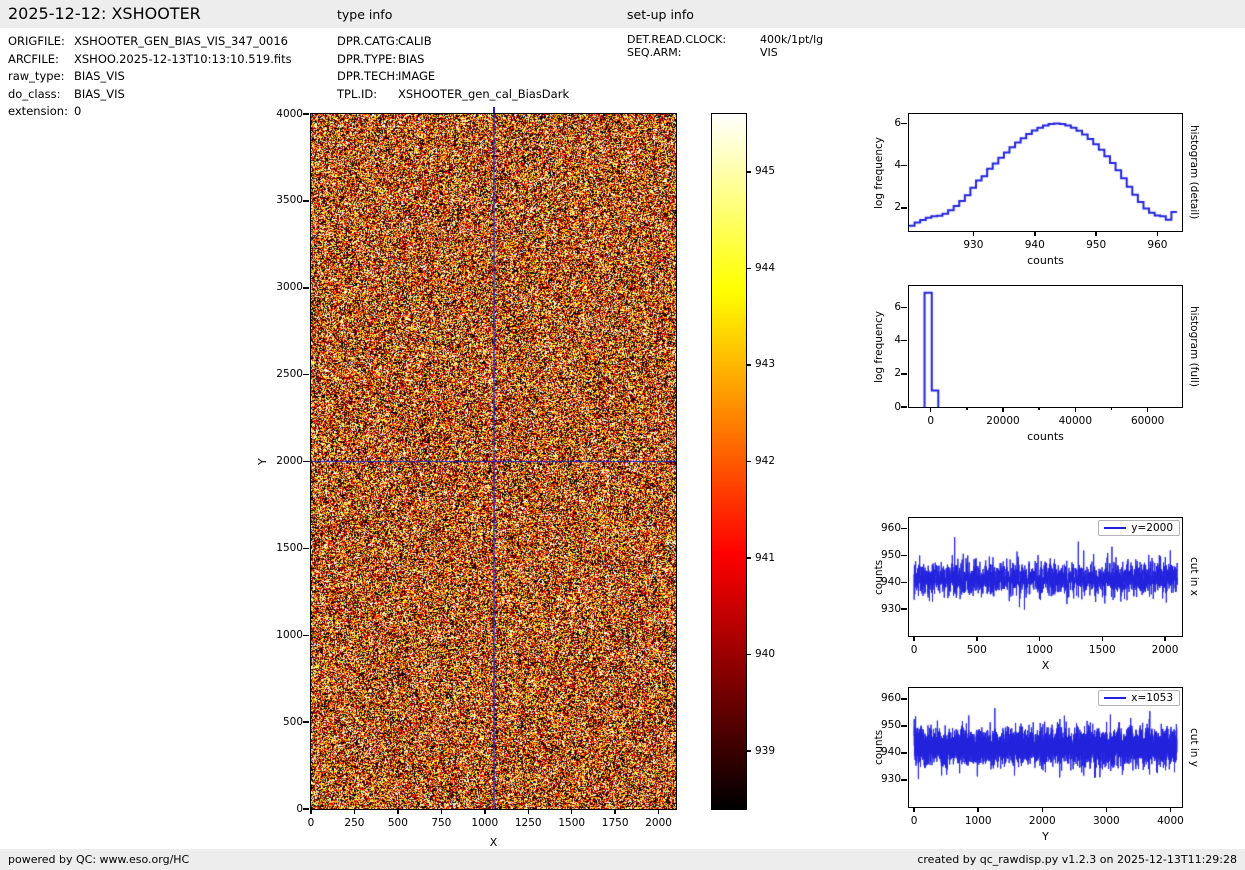 Image resolution: width=1245 pixels, height=870 pixels. What do you see at coordinates (34, 93) in the screenshot?
I see `info-label: do_class:` at bounding box center [34, 93].